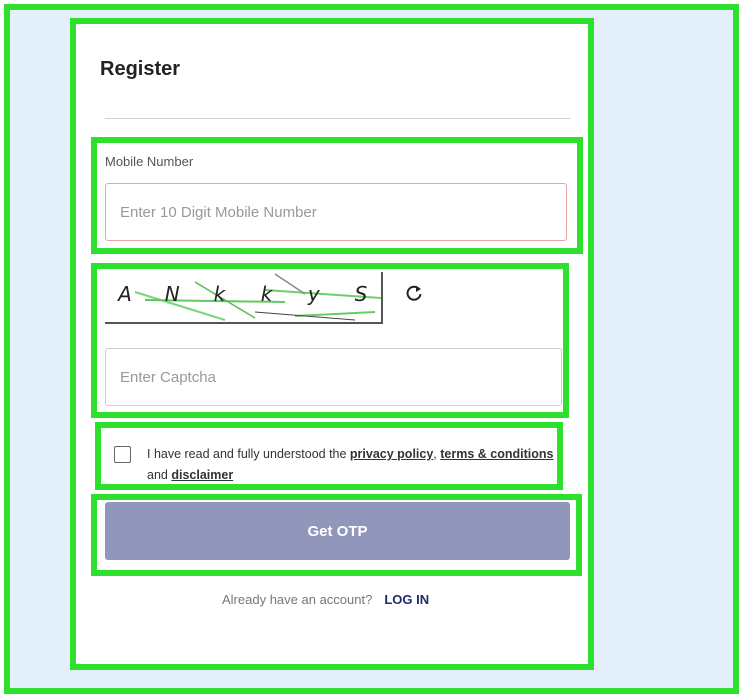 The width and height of the screenshot is (739, 694). What do you see at coordinates (159, 475) in the screenshot?
I see `terms-and: and` at bounding box center [159, 475].